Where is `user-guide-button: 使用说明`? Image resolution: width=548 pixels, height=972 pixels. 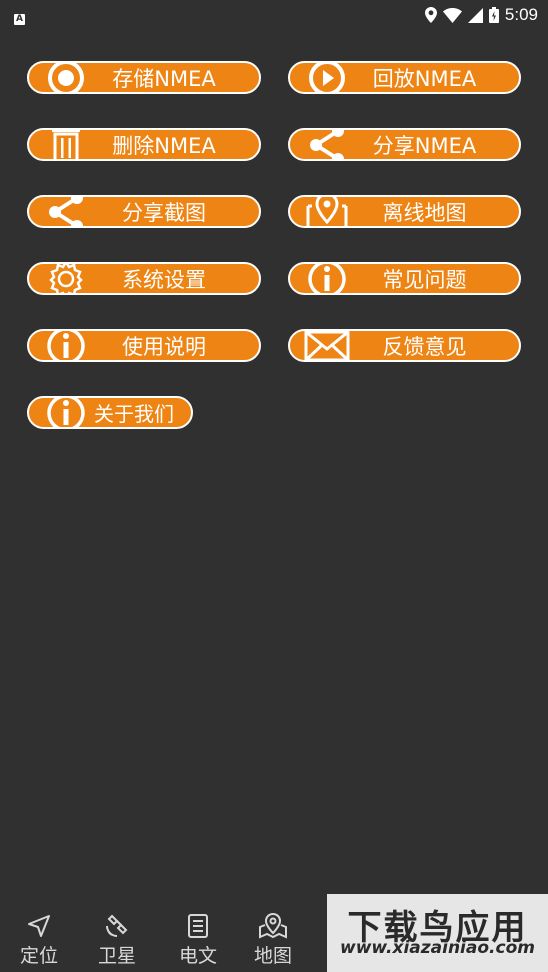
user-guide-button: 使用说明 is located at coordinates (144, 345).